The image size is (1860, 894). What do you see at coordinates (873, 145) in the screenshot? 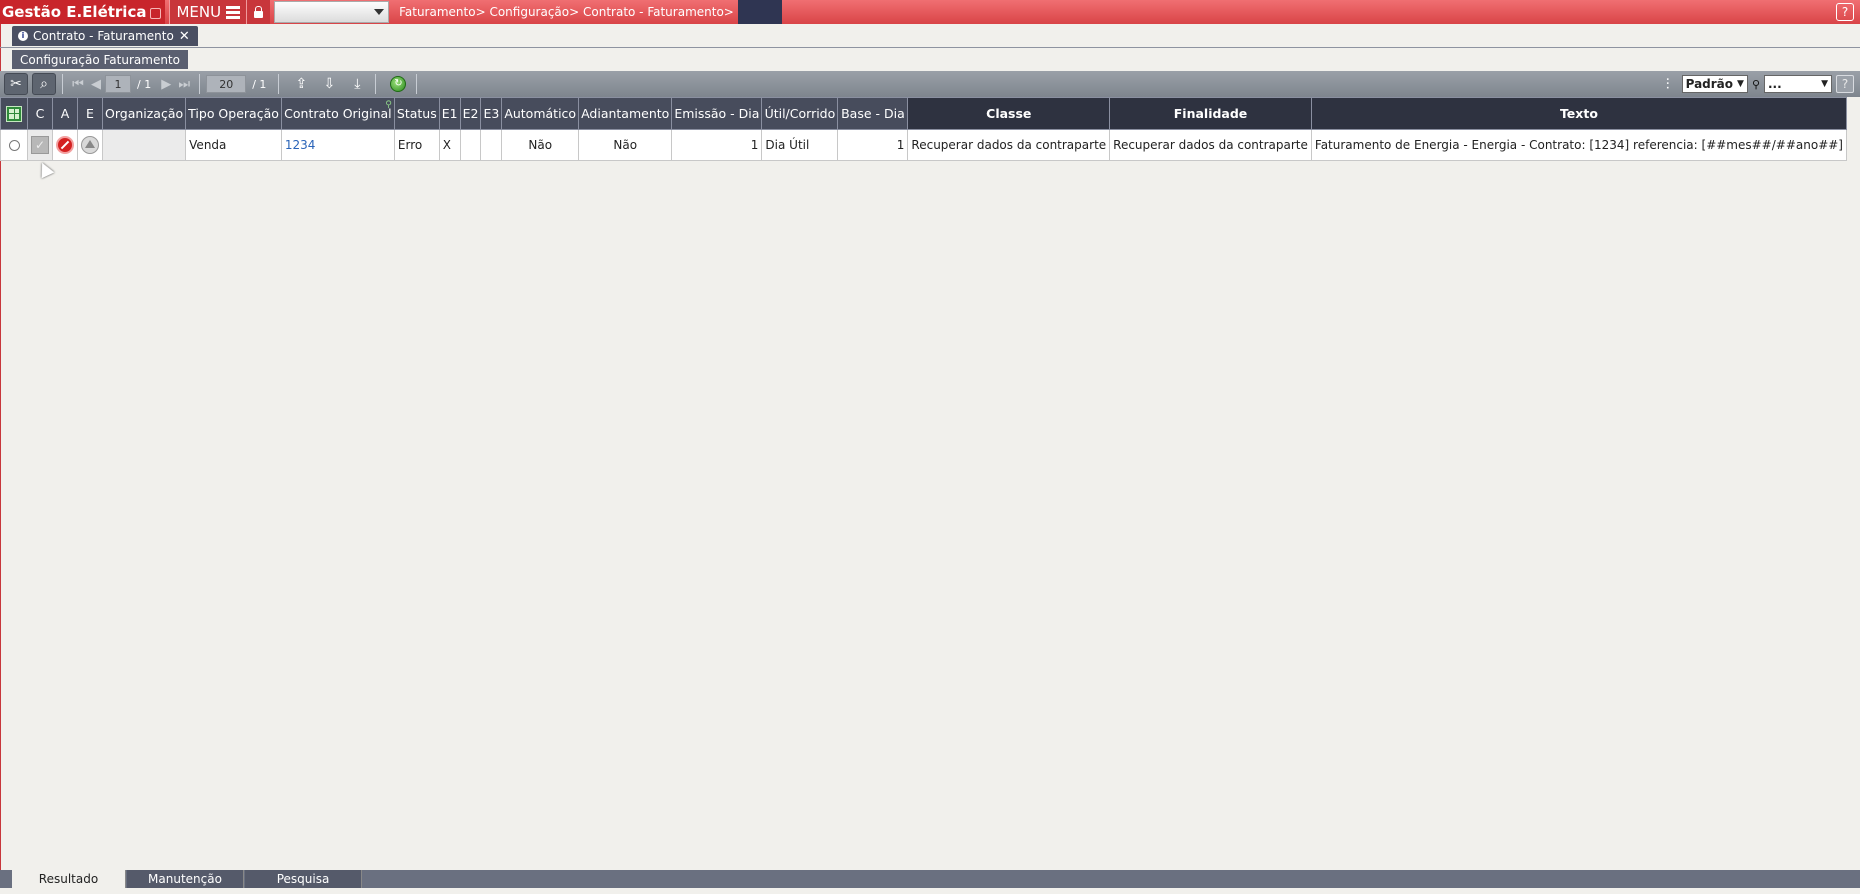
I see `cell-base-dia: 1` at bounding box center [873, 145].